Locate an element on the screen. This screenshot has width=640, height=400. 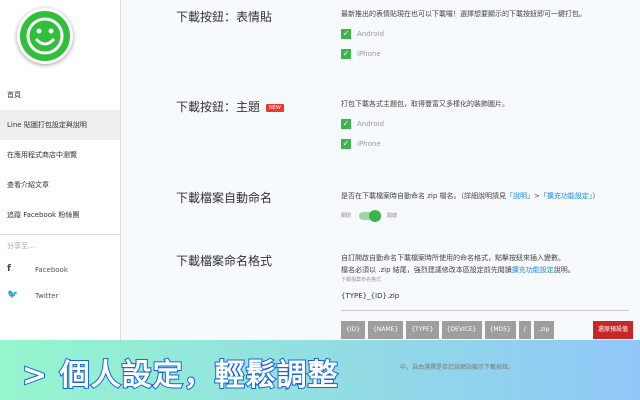
theme-iphone-checkbox: ✓ iPhone is located at coordinates (486, 148).